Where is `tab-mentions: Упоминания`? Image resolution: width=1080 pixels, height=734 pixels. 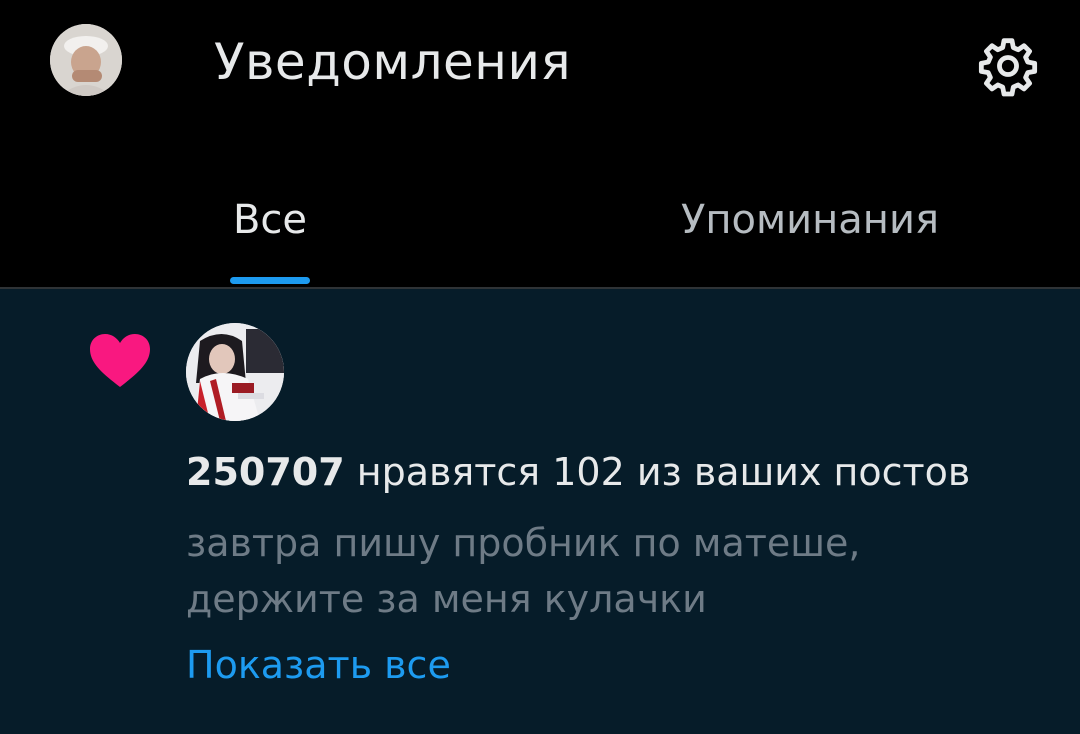
tab-mentions: Упоминания is located at coordinates (810, 234).